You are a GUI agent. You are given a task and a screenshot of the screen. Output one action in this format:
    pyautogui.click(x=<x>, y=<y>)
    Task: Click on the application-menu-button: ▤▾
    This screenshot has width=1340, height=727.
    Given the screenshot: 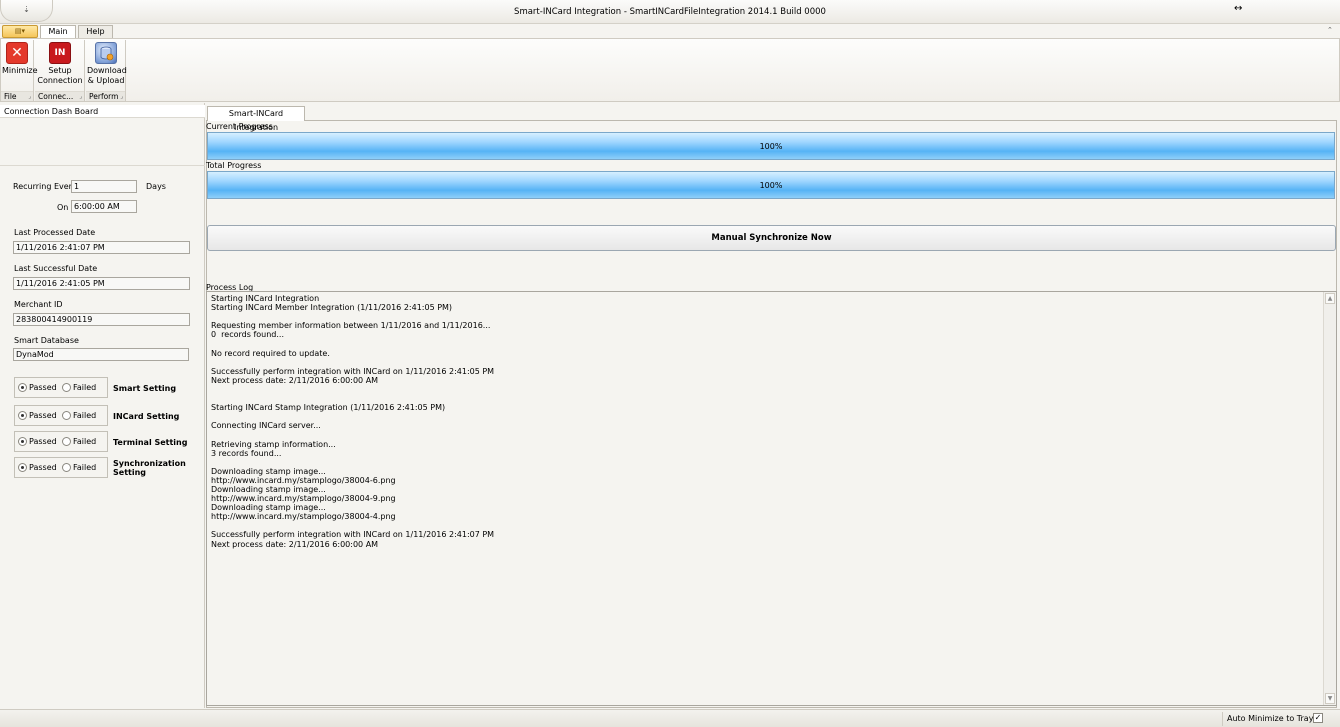 What is the action you would take?
    pyautogui.click(x=20, y=31)
    